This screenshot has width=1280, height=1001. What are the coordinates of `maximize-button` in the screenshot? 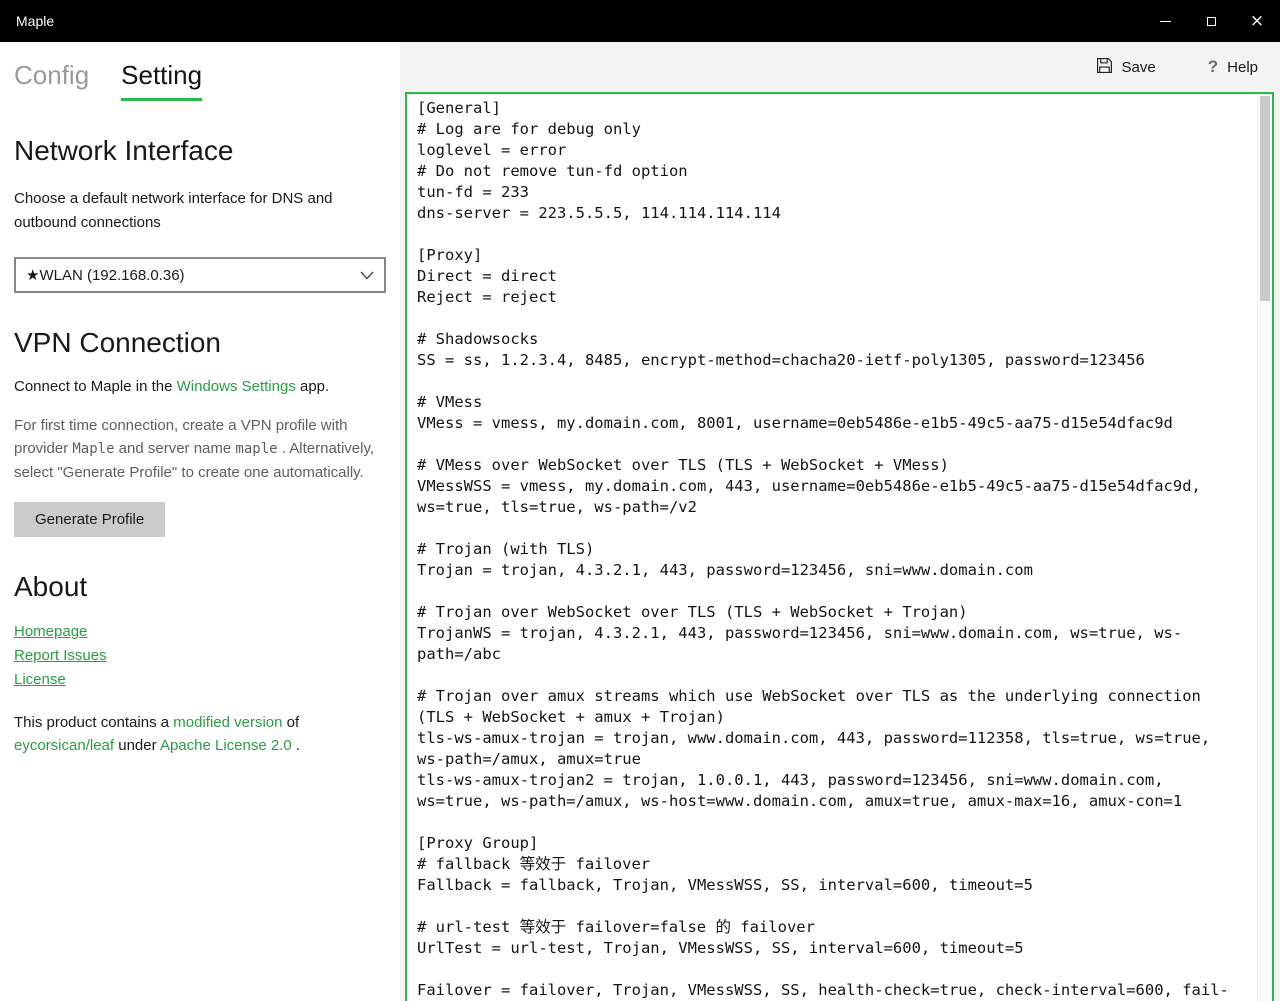 It's located at (1211, 21).